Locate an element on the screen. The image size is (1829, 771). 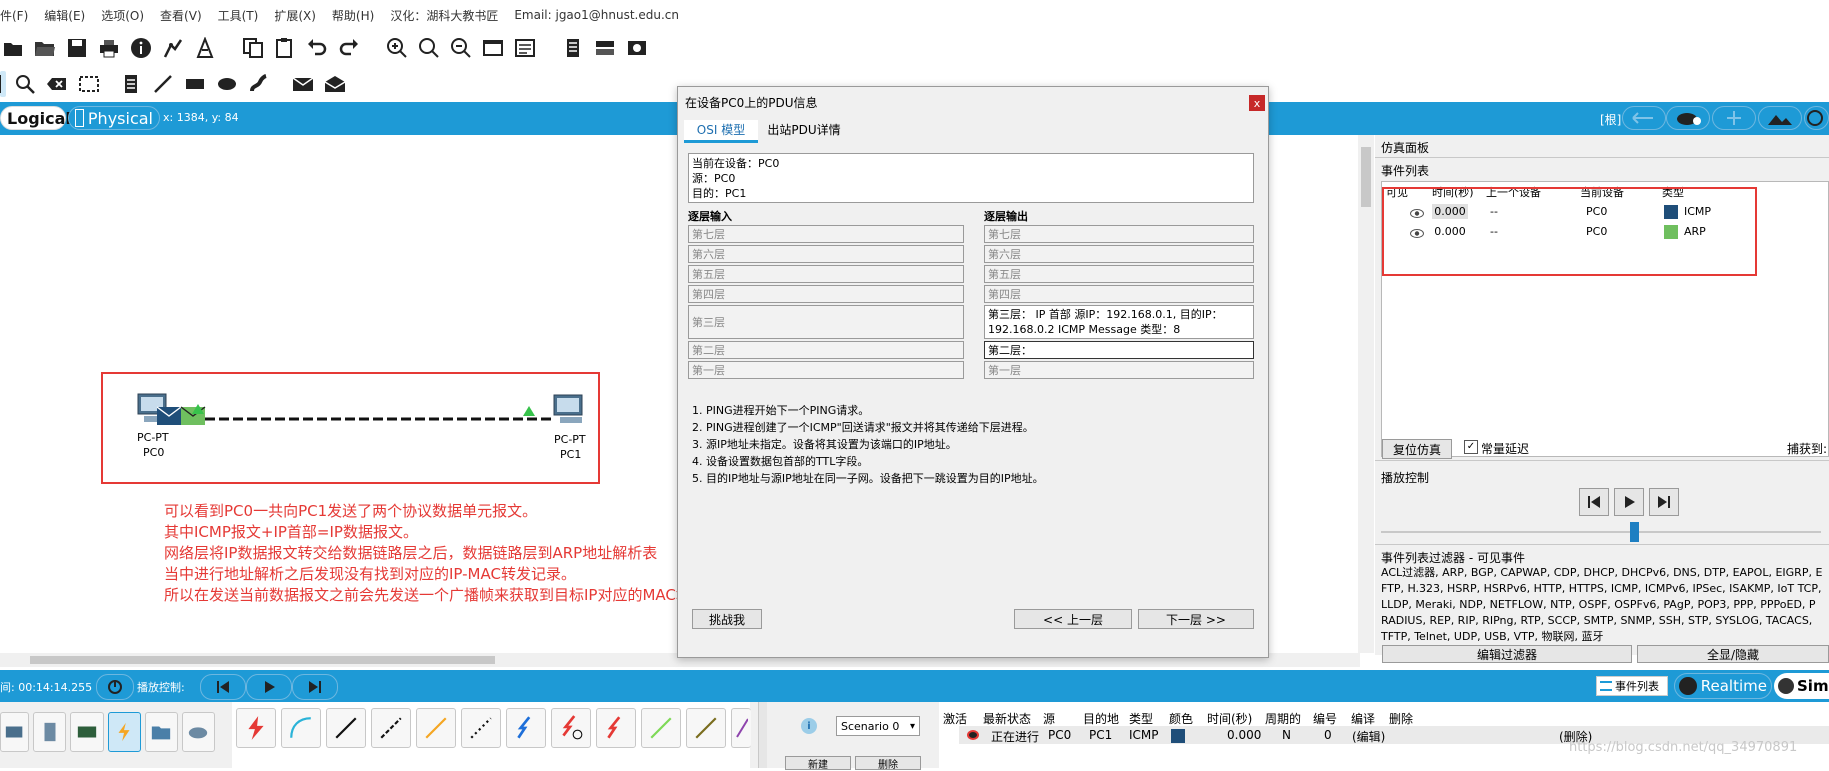
connections-icon is located at coordinates (124, 732).